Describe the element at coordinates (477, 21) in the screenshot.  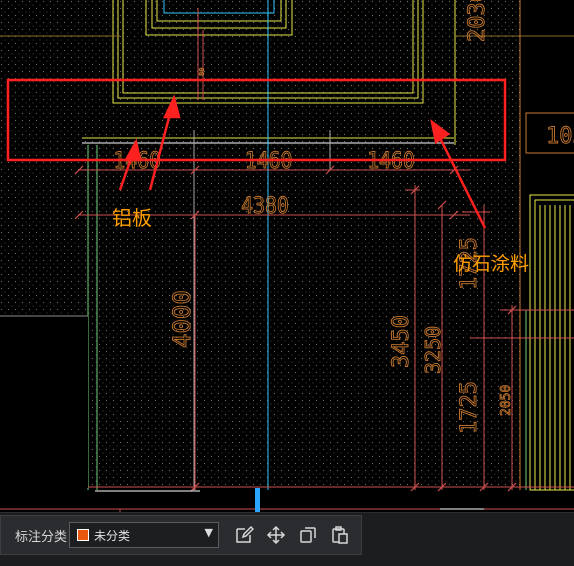
I see `dim-2036: 2036` at that location.